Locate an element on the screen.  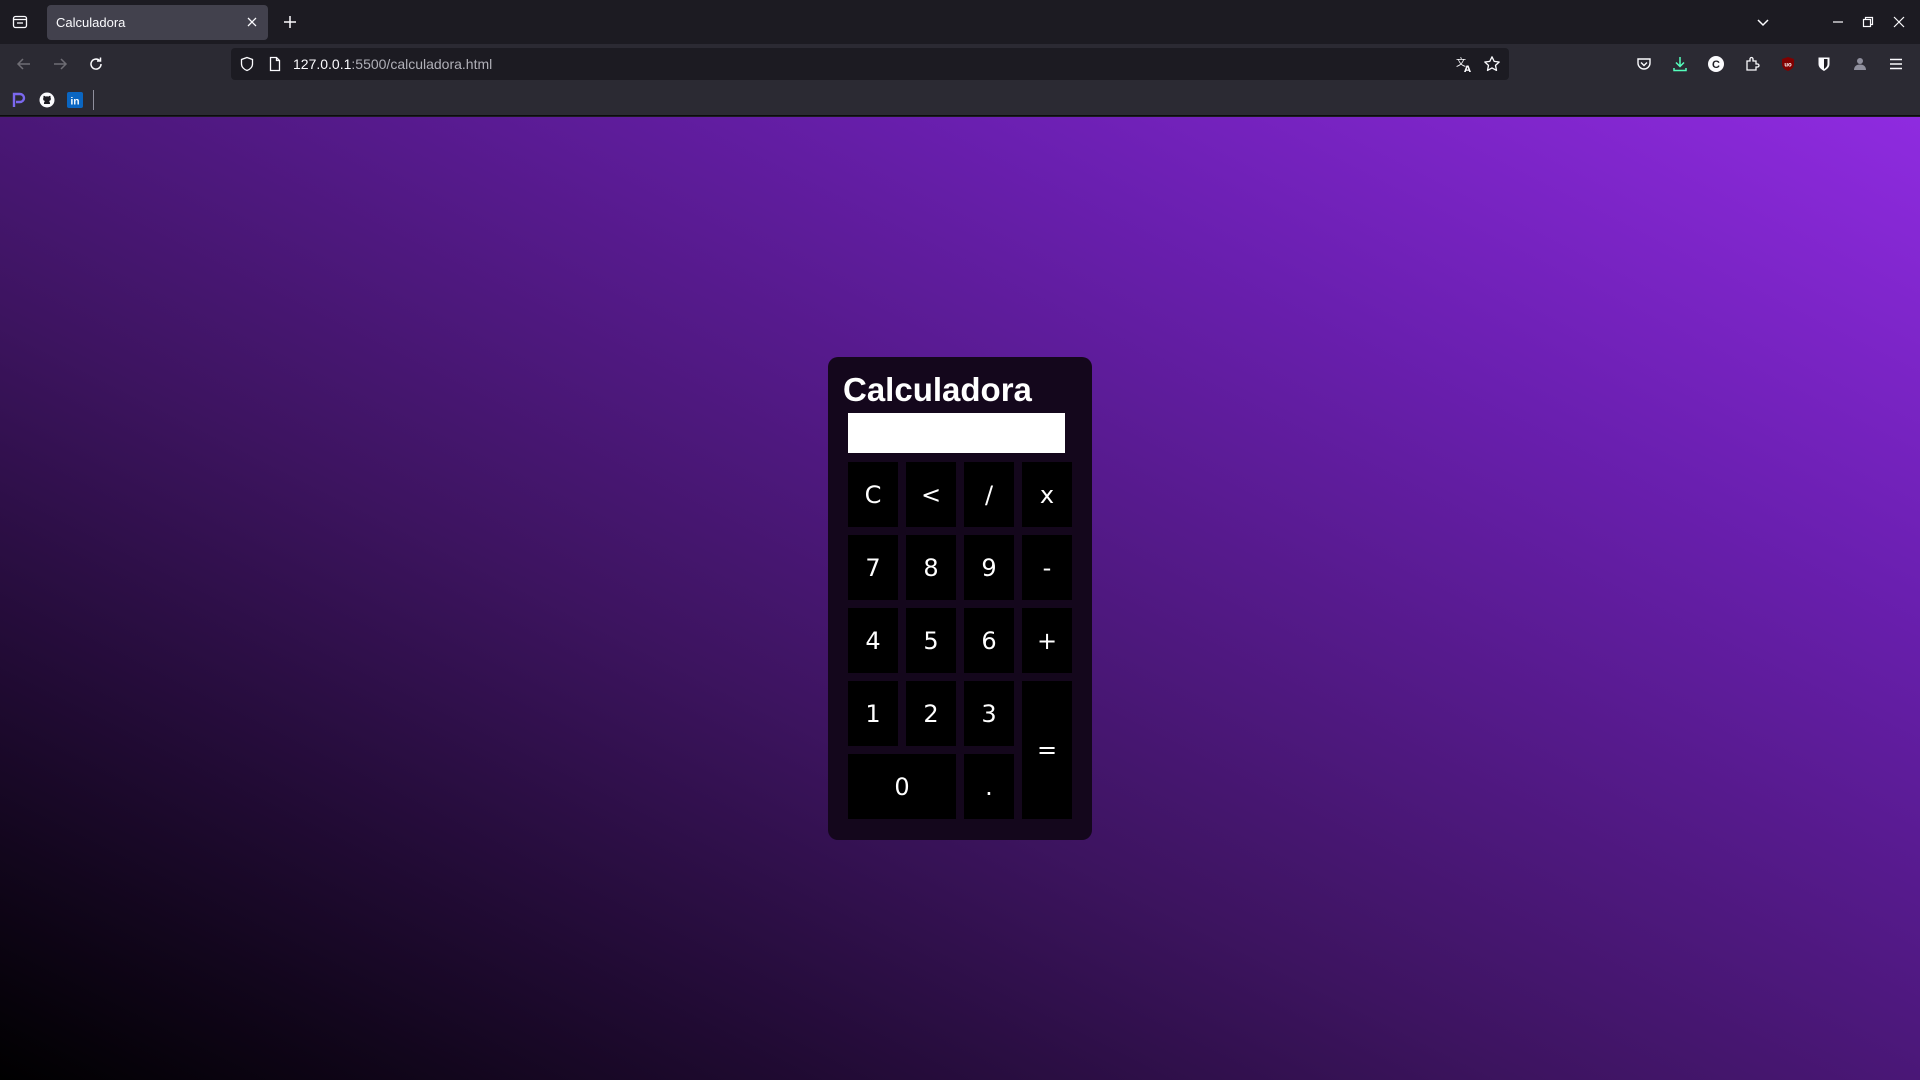
menu-icon is located at coordinates (1896, 64).